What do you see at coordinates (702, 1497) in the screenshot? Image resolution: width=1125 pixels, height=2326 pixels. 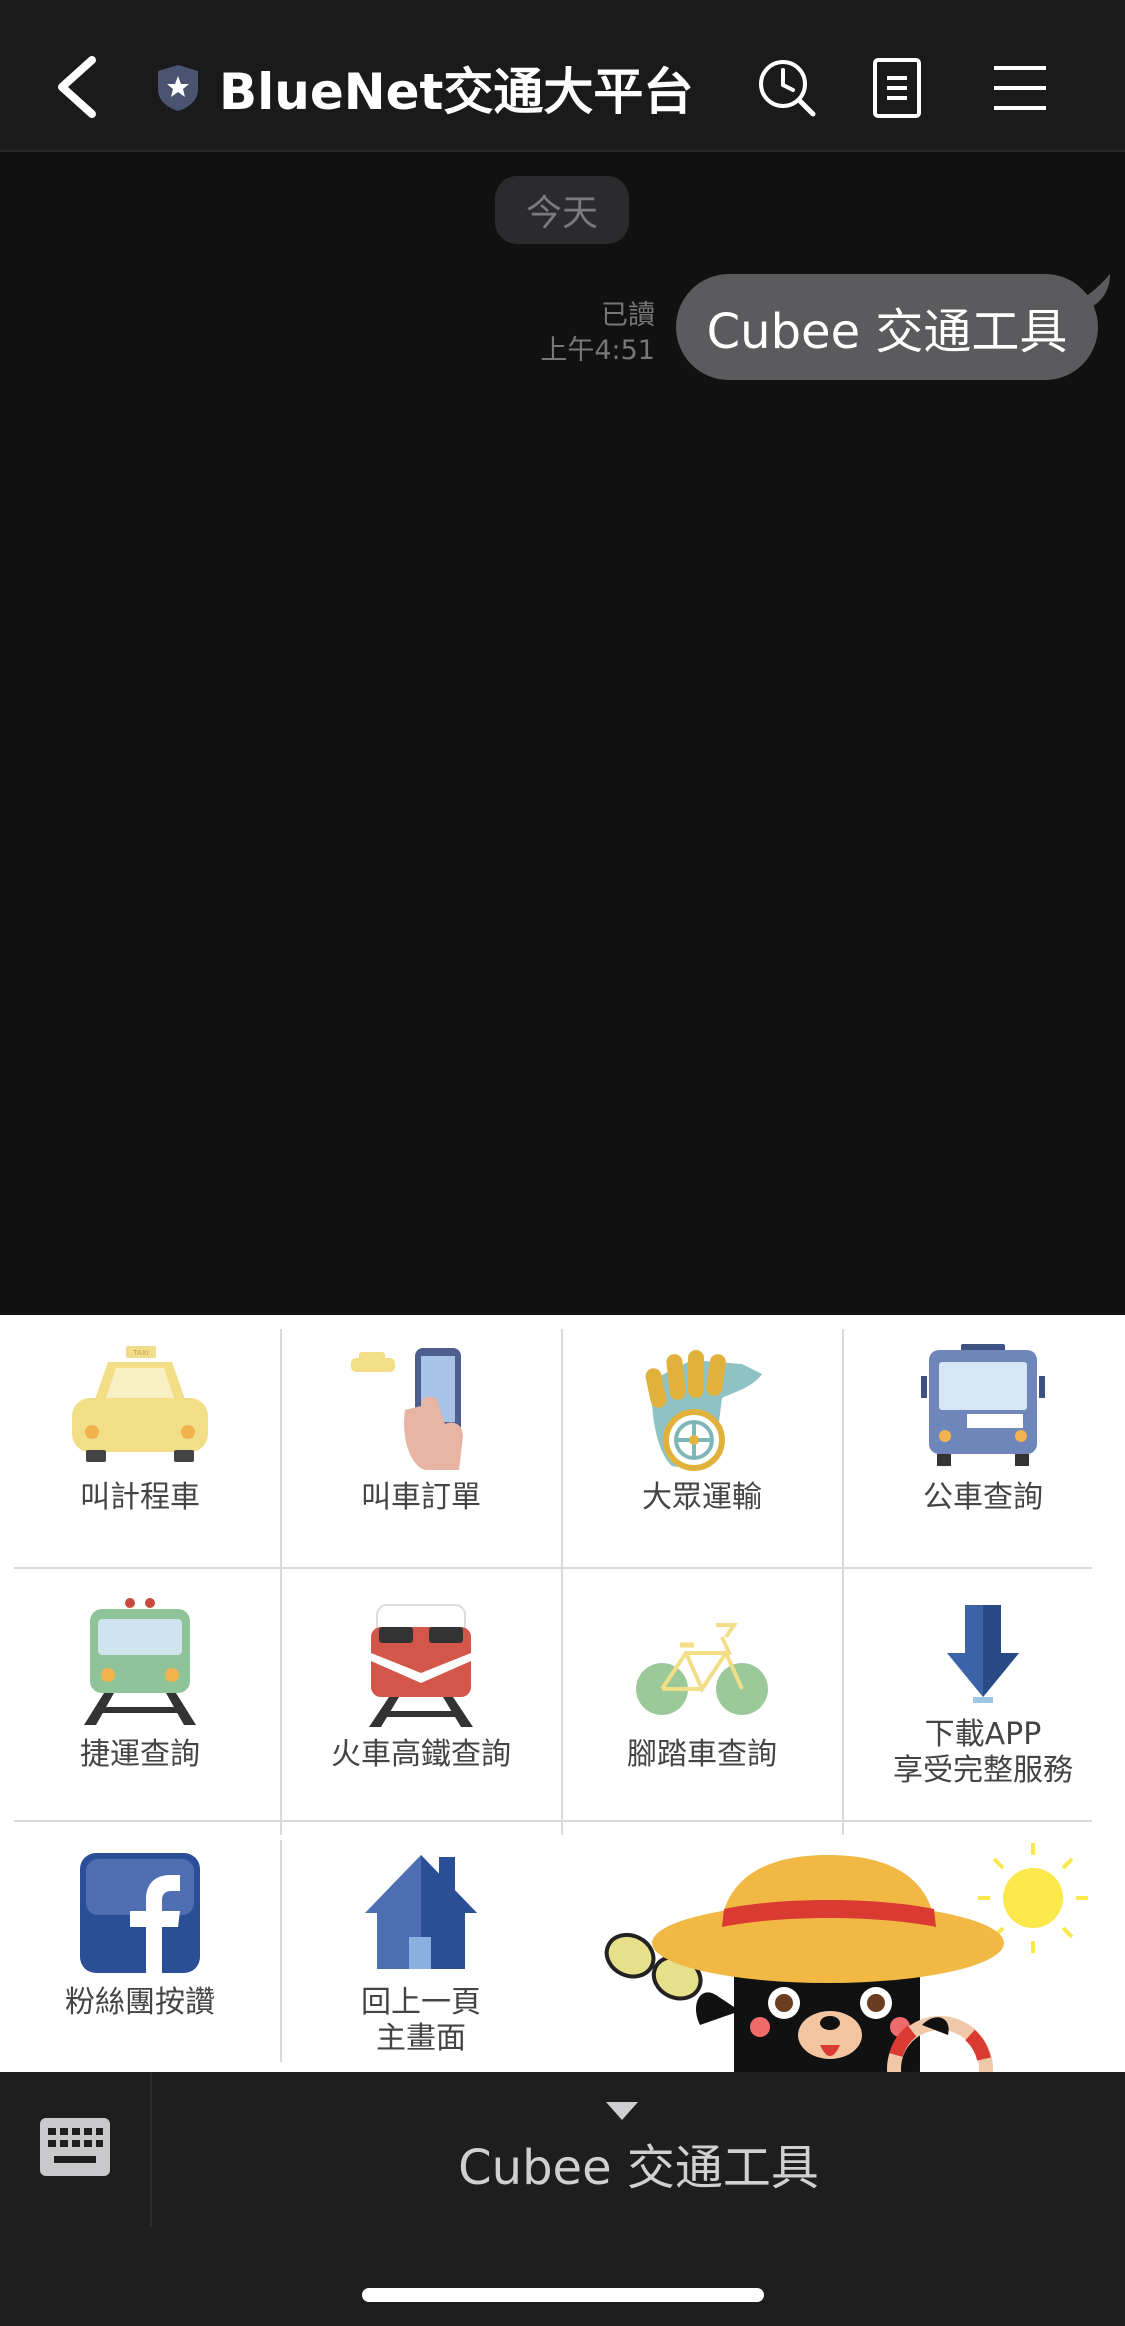 I see `menu-item-label: 大眾運輸` at bounding box center [702, 1497].